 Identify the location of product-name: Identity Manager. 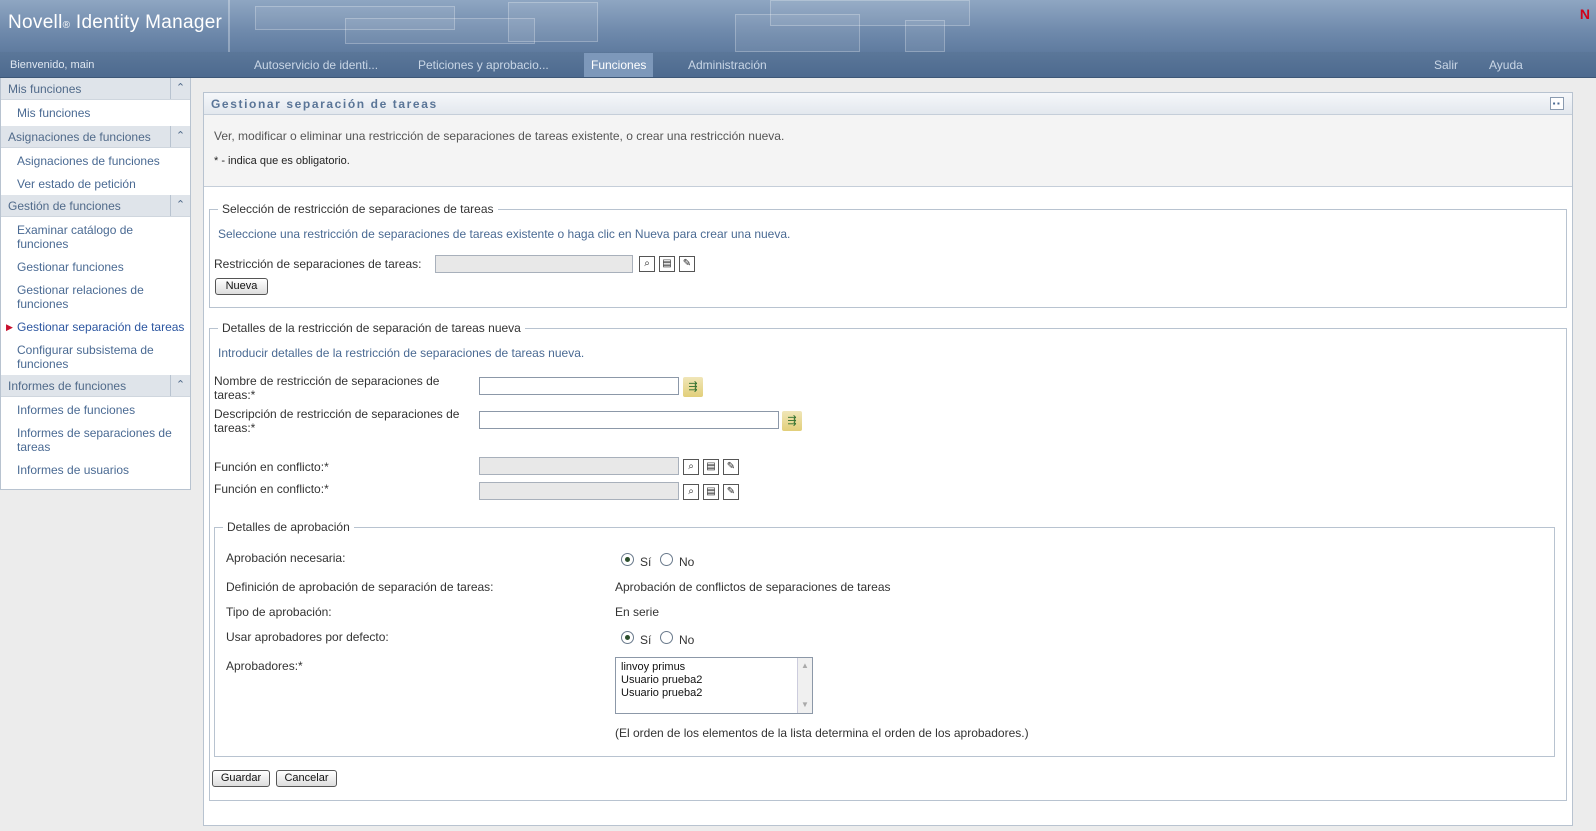
(146, 22).